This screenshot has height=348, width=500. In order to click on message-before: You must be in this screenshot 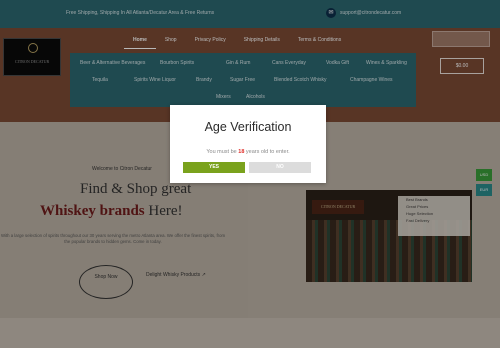, I will do `click(222, 152)`.